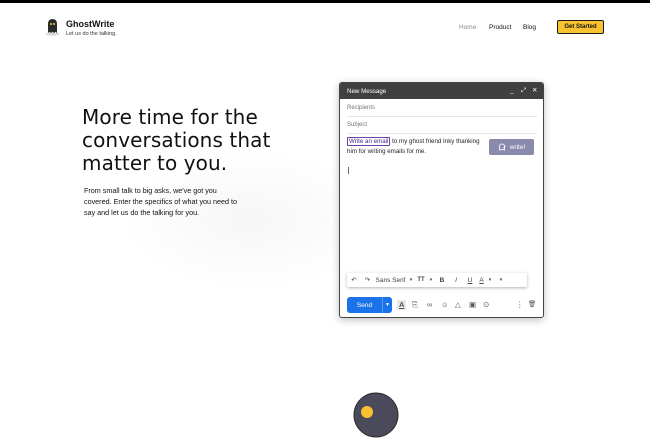 The height and width of the screenshot is (438, 650). Describe the element at coordinates (520, 305) in the screenshot. I see `more-options-icon: ⋮` at that location.